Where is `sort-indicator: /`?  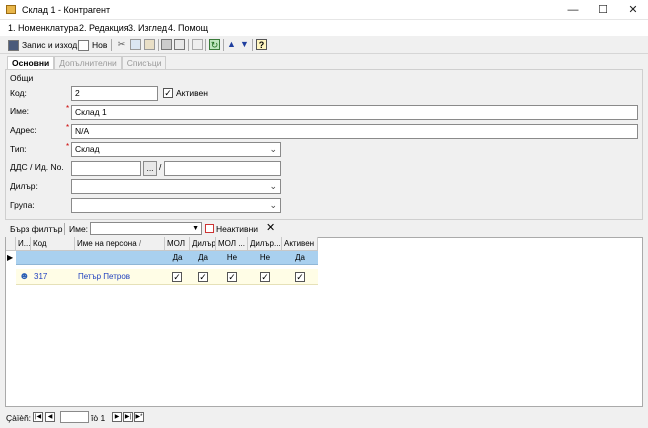 sort-indicator: / is located at coordinates (140, 243).